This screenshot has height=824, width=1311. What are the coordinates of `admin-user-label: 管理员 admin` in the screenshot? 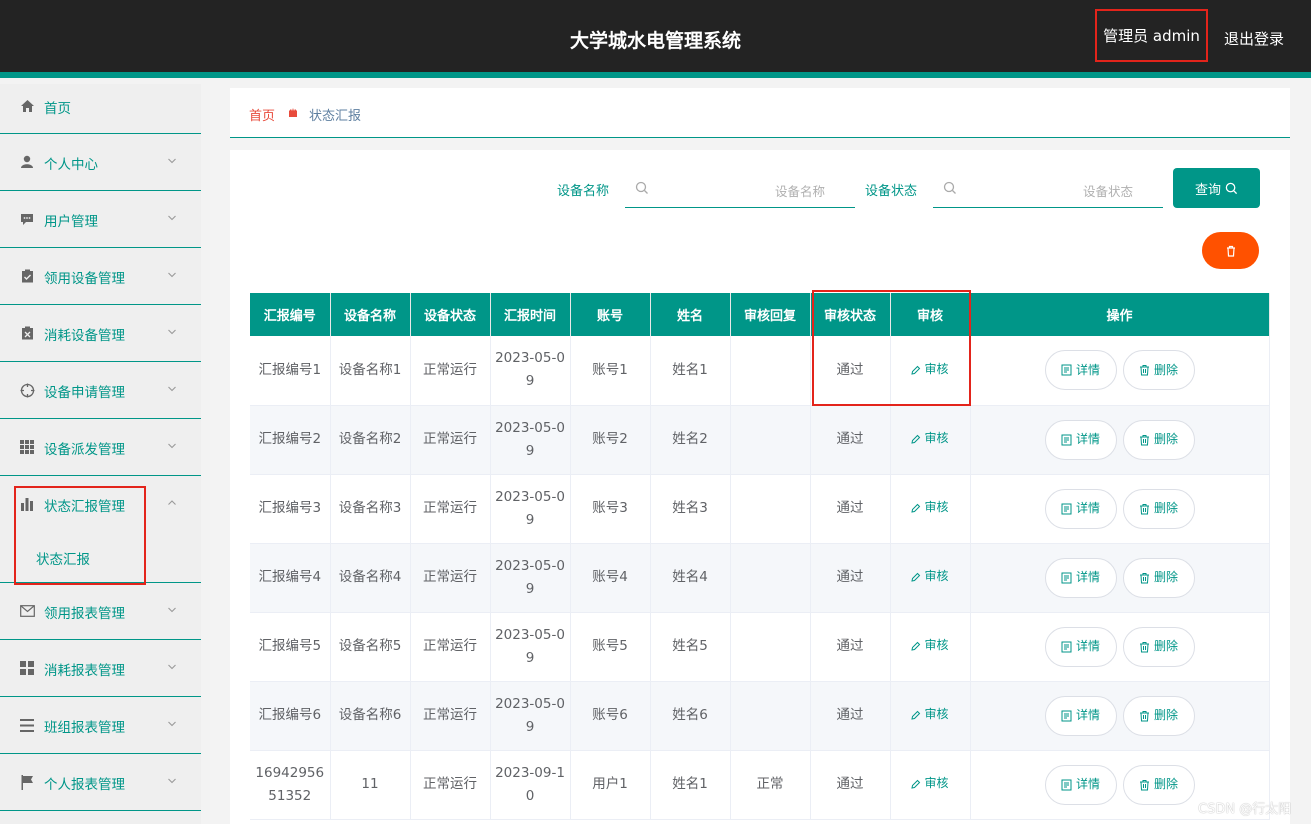 It's located at (1151, 35).